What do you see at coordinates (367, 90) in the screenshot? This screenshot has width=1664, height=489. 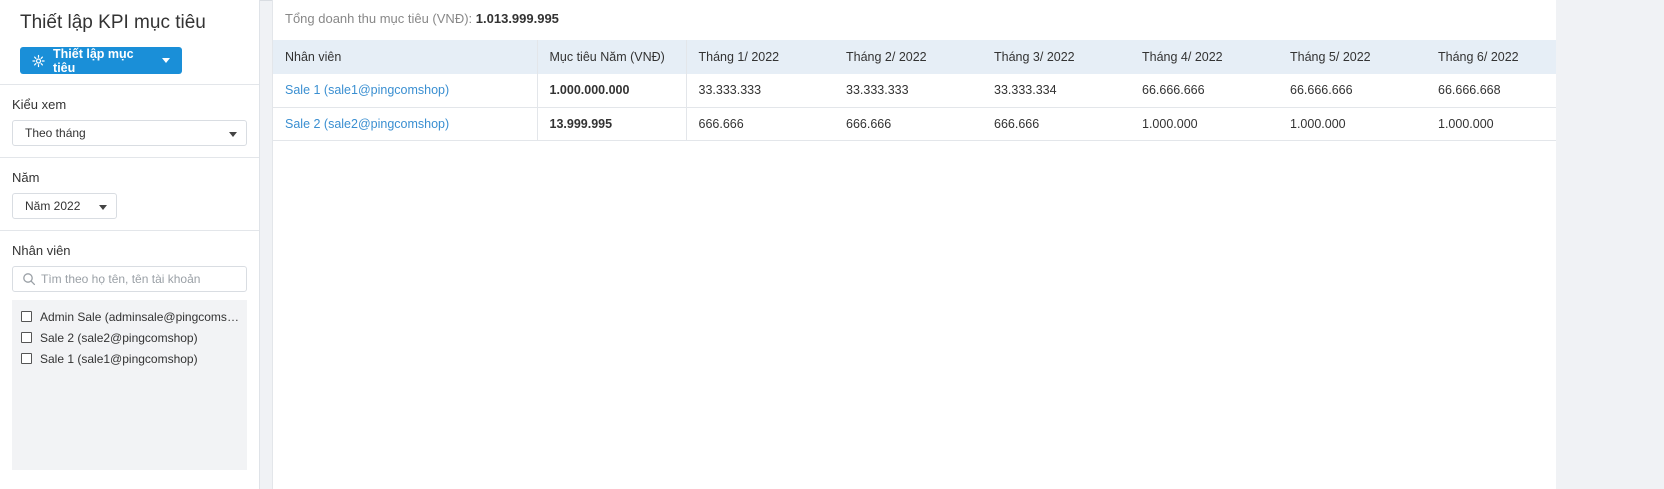 I see `employee-link: Sale 1 (sale1@pingcomshop)` at bounding box center [367, 90].